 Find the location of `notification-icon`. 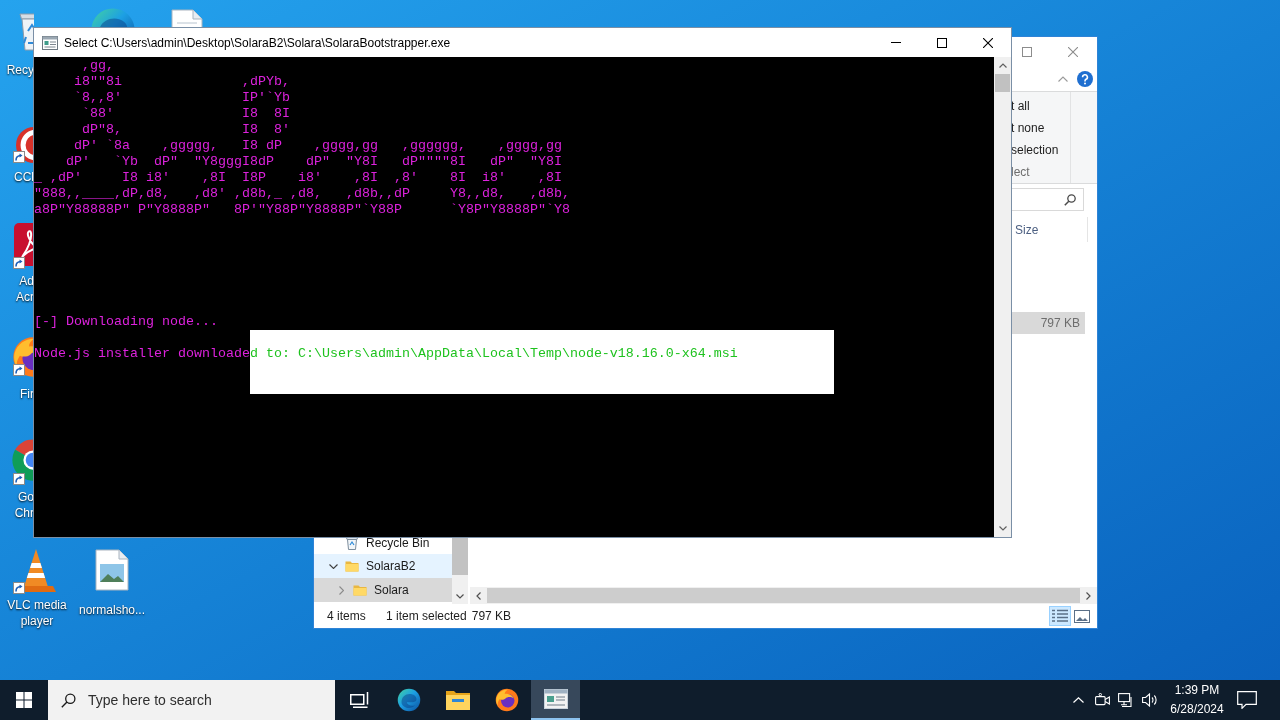

notification-icon is located at coordinates (1247, 700).